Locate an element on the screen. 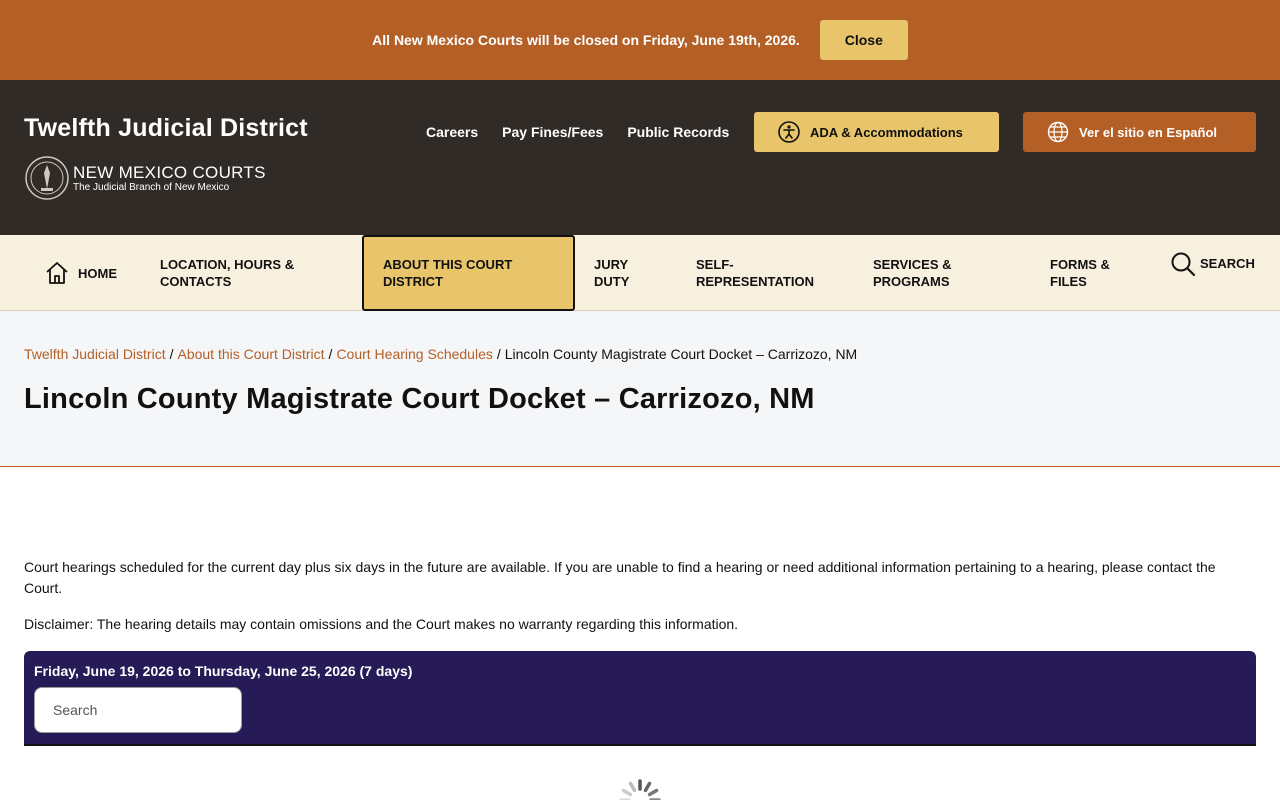  site-title: Twelfth Judicial District is located at coordinates (166, 128).